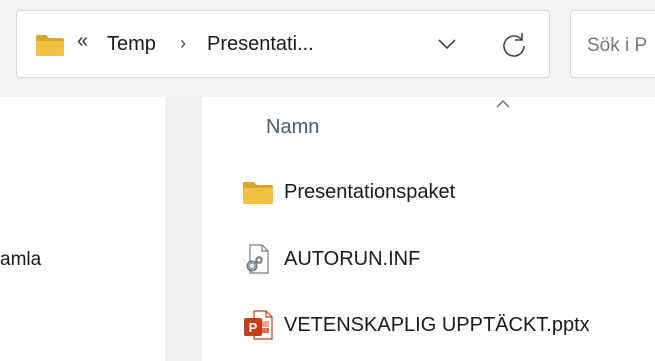 This screenshot has width=655, height=361. I want to click on powerpoint-icon: P, so click(258, 325).